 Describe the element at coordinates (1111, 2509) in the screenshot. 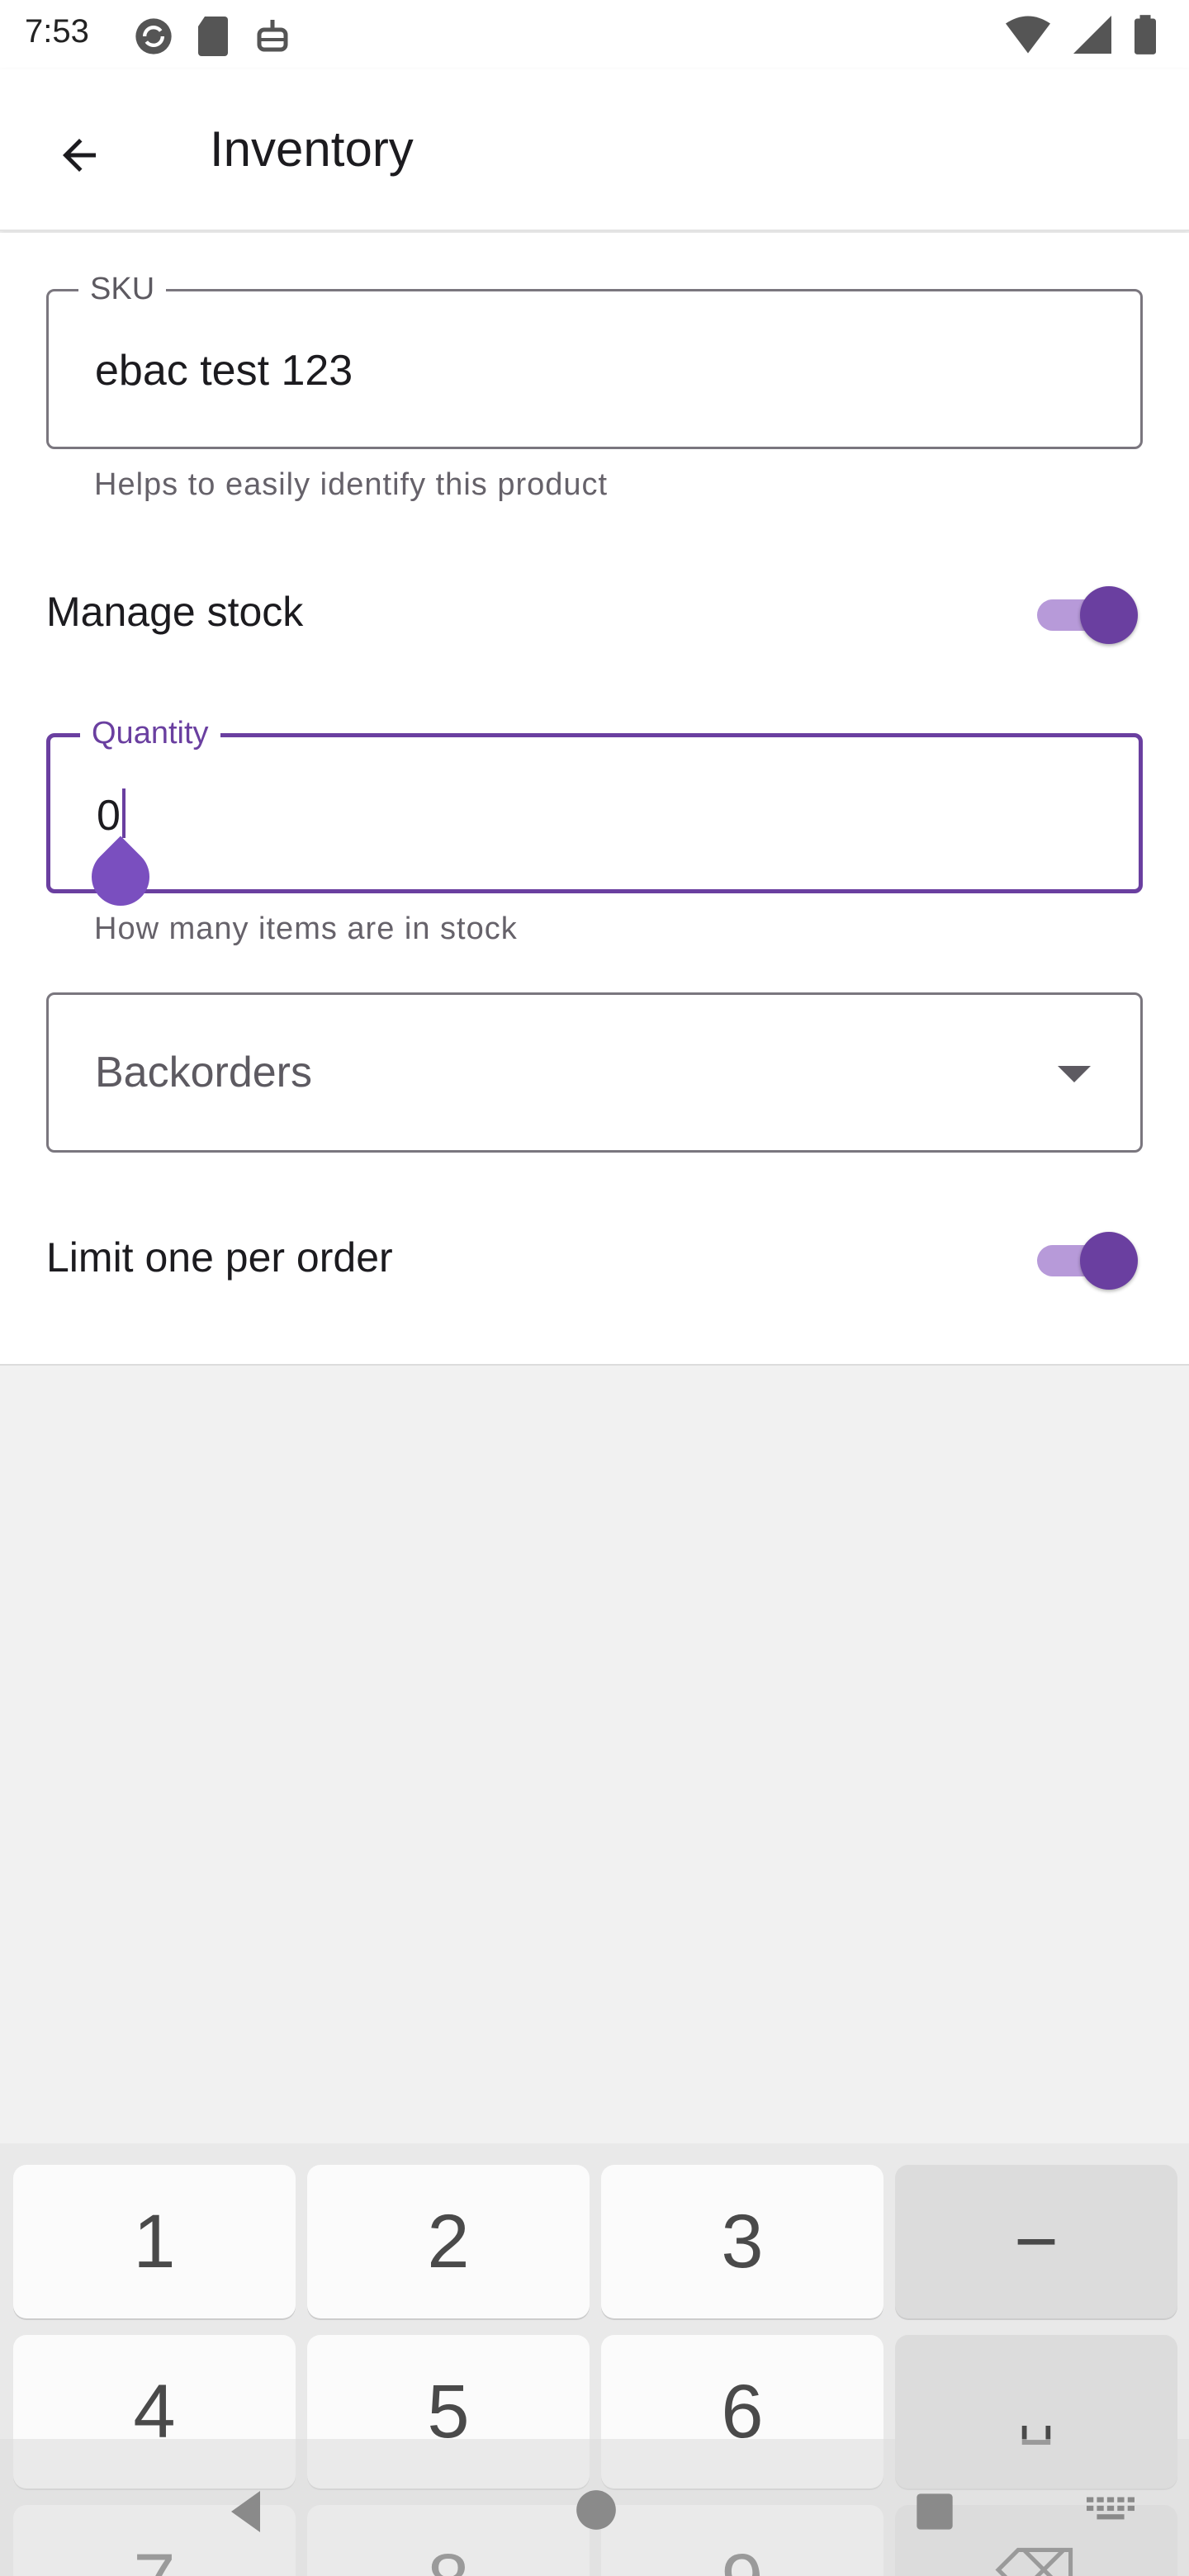

I see `keyboard-switch-icon` at that location.